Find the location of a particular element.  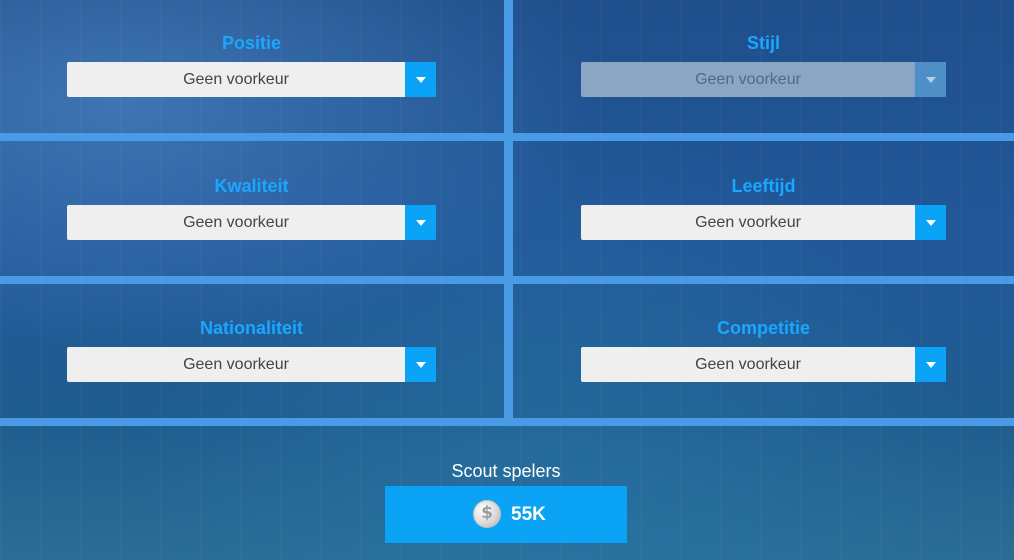

filter-label-leeftijd: Leeftijd is located at coordinates (763, 186).